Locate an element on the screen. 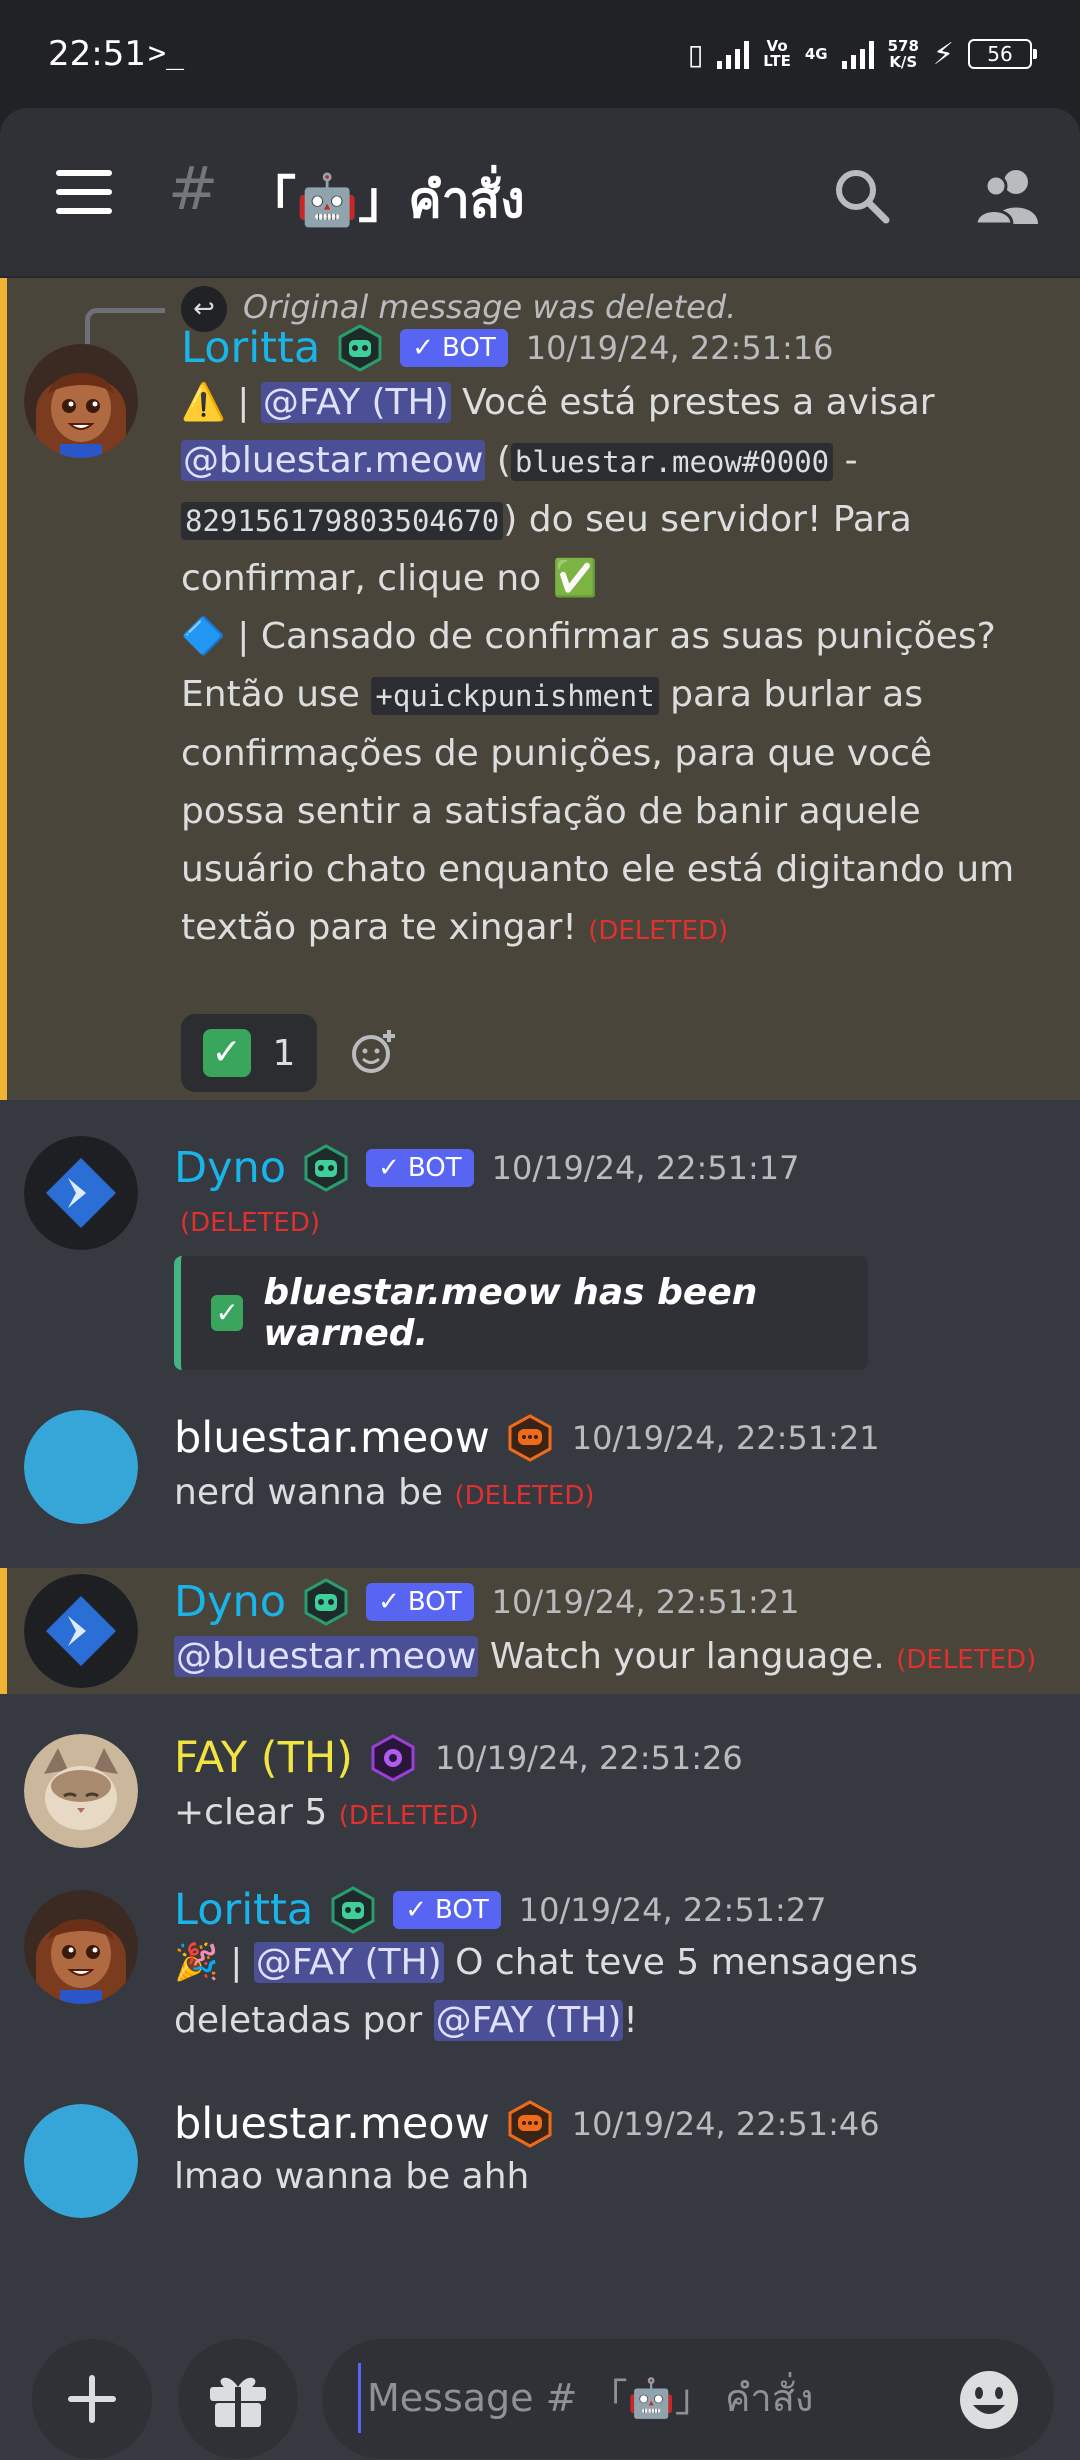  status-icons: ▯ Vo LTE 4G 578 K/S ⚡ 56 is located at coordinates (862, 54).